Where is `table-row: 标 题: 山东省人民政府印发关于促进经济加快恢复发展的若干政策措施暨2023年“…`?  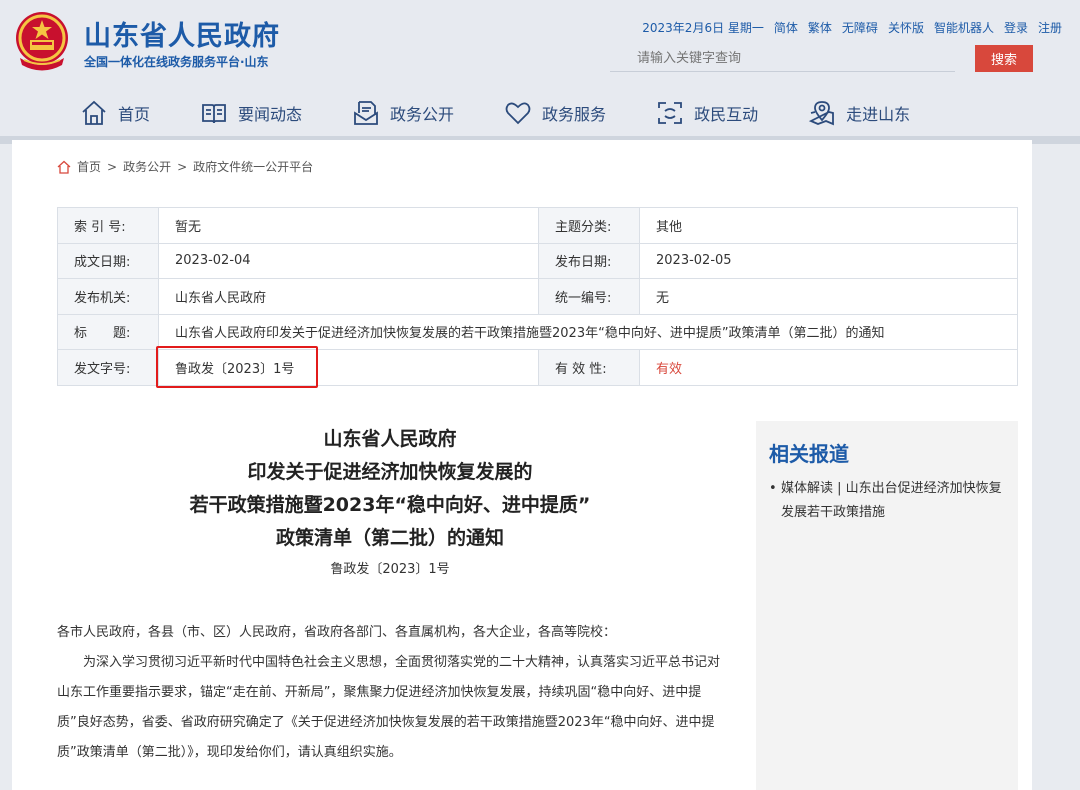 table-row: 标 题: 山东省人民政府印发关于促进经济加快恢复发展的若干政策措施暨2023年“… is located at coordinates (537, 331).